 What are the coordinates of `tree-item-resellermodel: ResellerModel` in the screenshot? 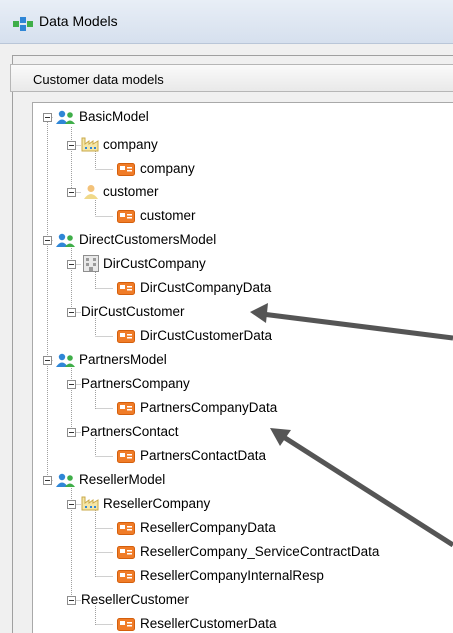 It's located at (122, 479).